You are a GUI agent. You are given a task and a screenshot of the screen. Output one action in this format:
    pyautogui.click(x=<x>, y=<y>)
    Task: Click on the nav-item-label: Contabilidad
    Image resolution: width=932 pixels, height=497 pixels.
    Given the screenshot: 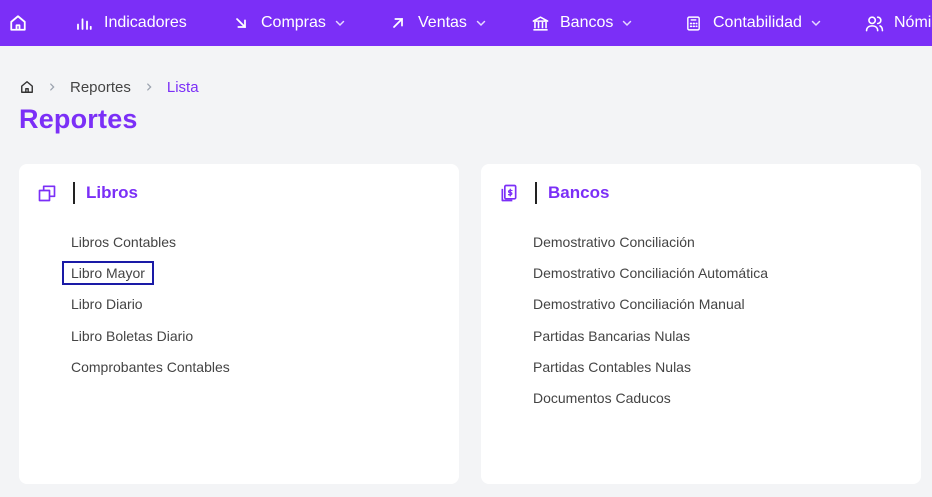 What is the action you would take?
    pyautogui.click(x=757, y=22)
    